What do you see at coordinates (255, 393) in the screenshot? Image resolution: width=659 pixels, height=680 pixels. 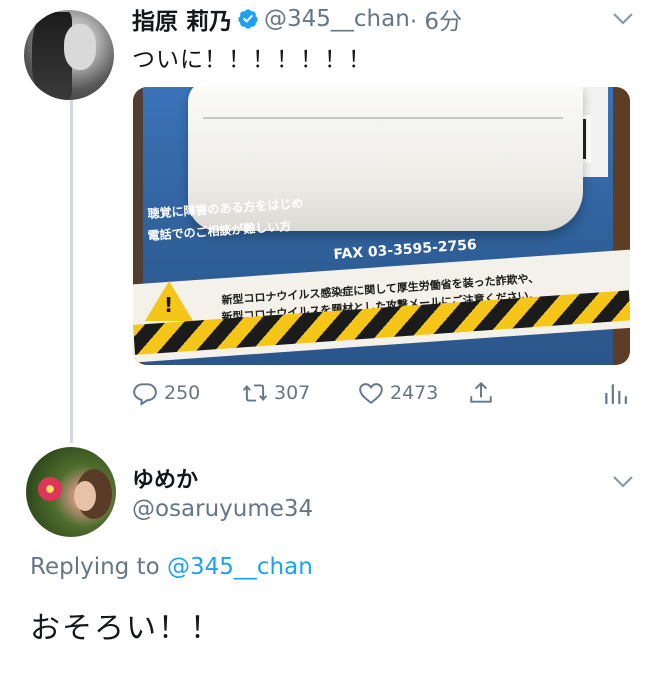 I see `retweet-icon` at bounding box center [255, 393].